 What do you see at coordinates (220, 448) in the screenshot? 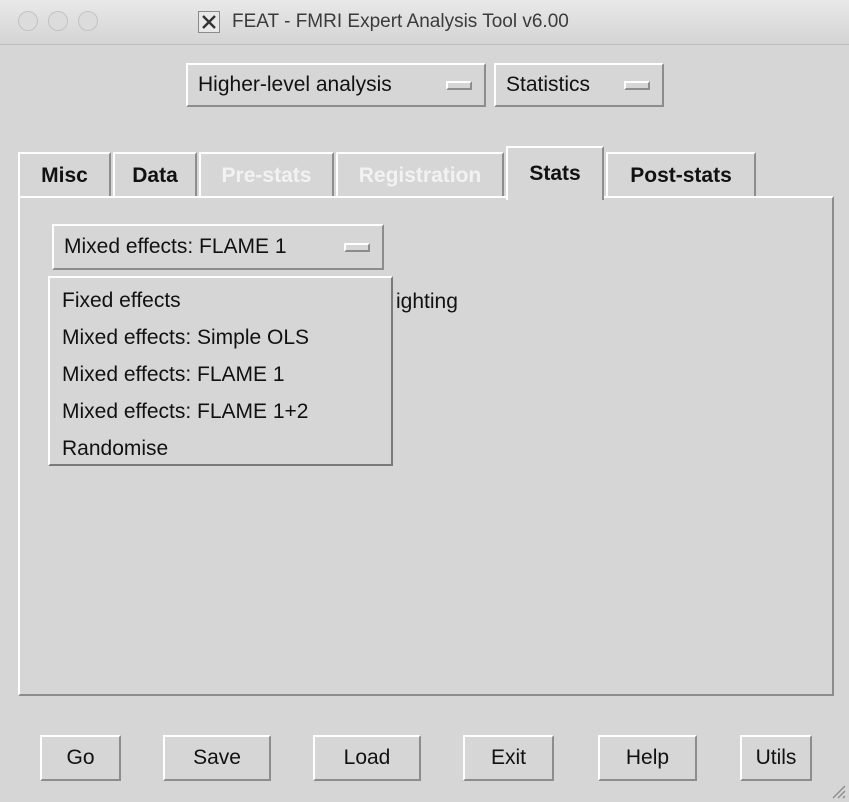
I see `option-randomise: Randomise` at bounding box center [220, 448].